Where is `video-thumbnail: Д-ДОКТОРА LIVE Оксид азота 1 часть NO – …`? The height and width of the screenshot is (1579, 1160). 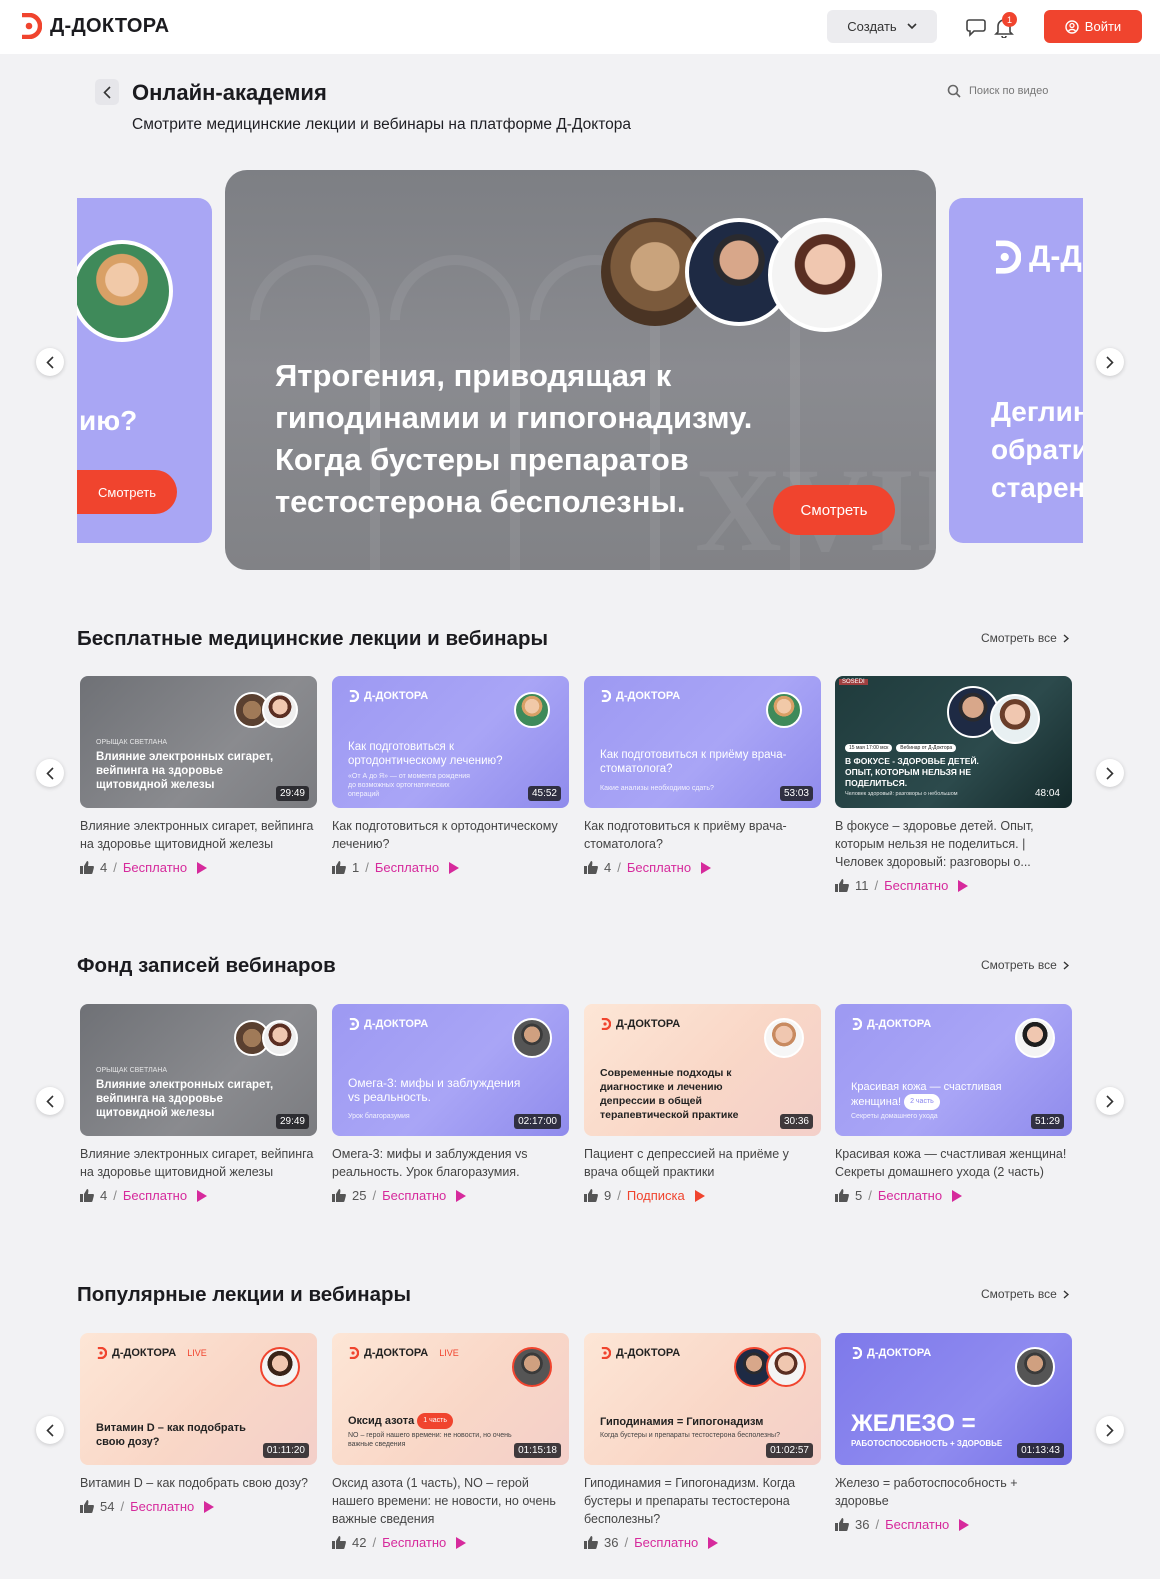
video-thumbnail: Д-ДОКТОРА LIVE Оксид азота 1 часть NO – … is located at coordinates (450, 1399).